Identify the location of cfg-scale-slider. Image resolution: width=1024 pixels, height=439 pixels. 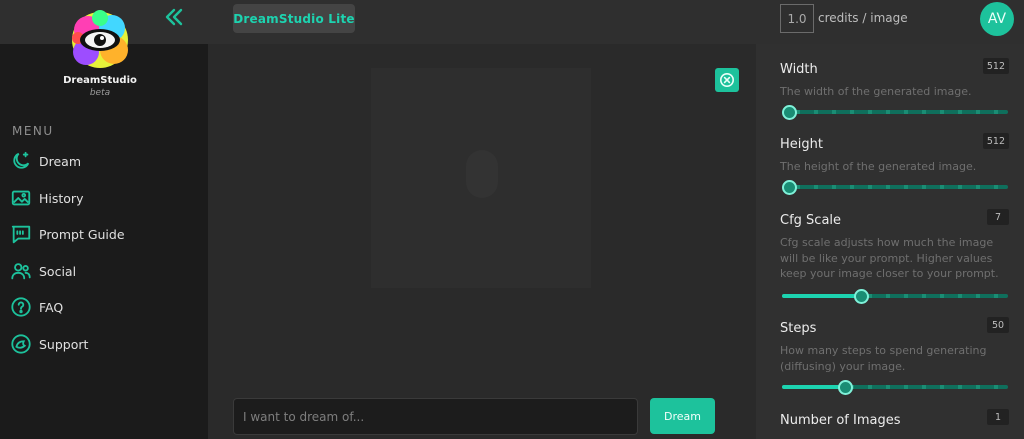
(895, 296).